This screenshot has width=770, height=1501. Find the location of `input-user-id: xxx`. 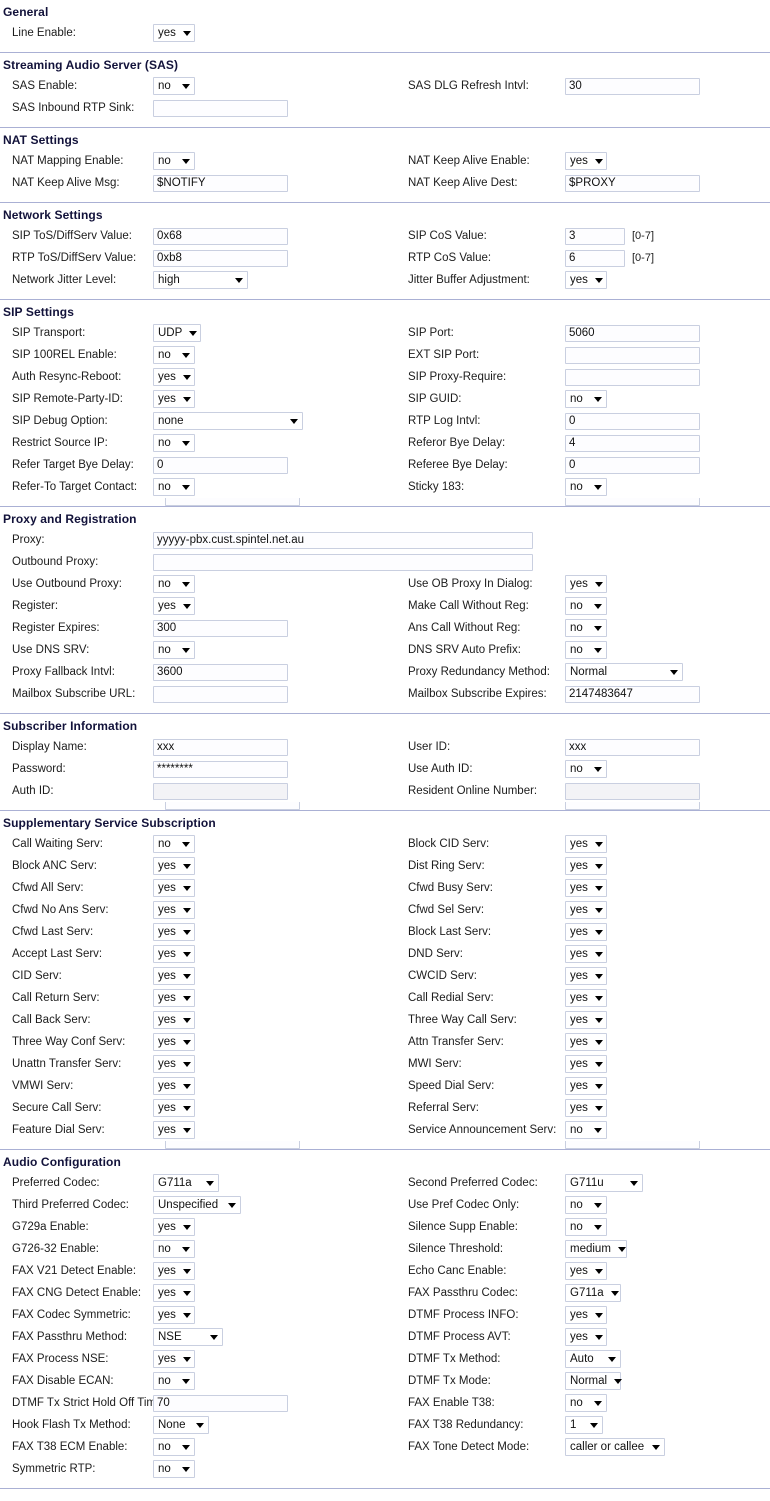

input-user-id: xxx is located at coordinates (632, 747).